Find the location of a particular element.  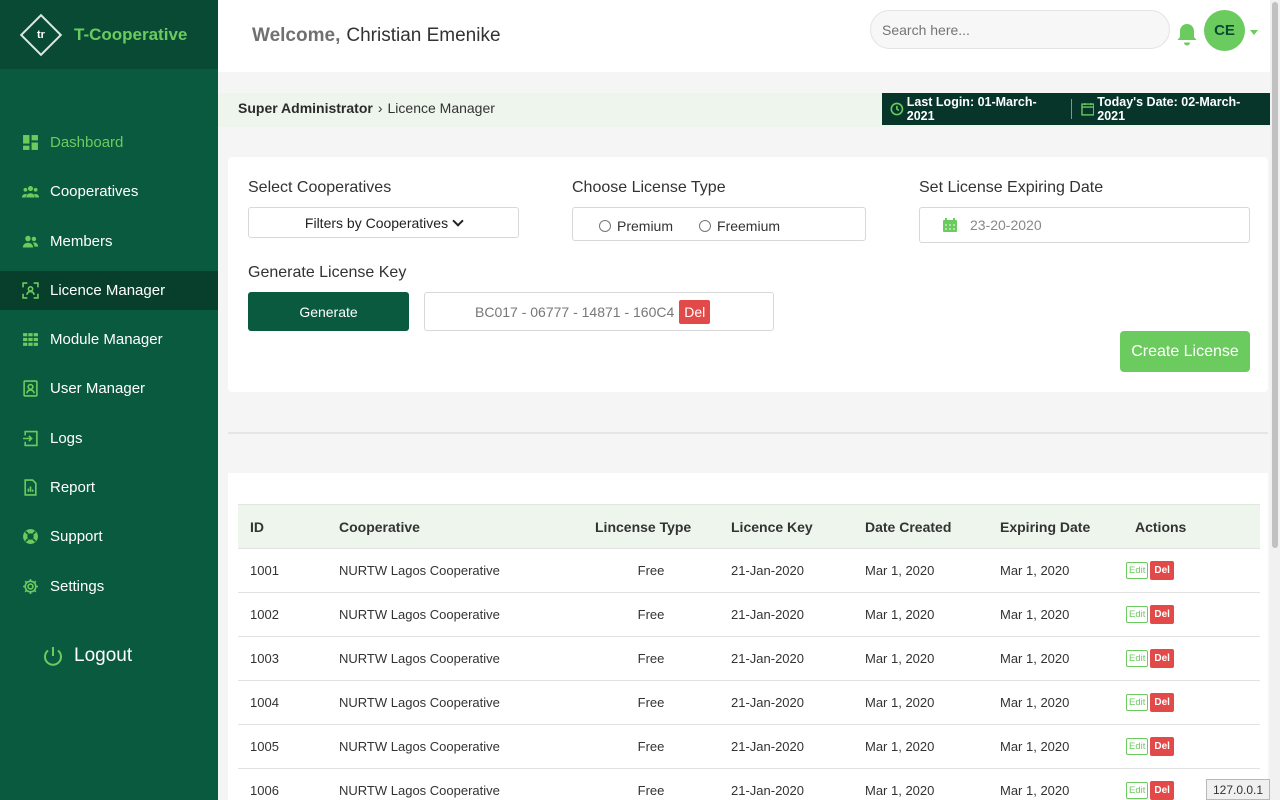

scrollbar is located at coordinates (1275, 400).